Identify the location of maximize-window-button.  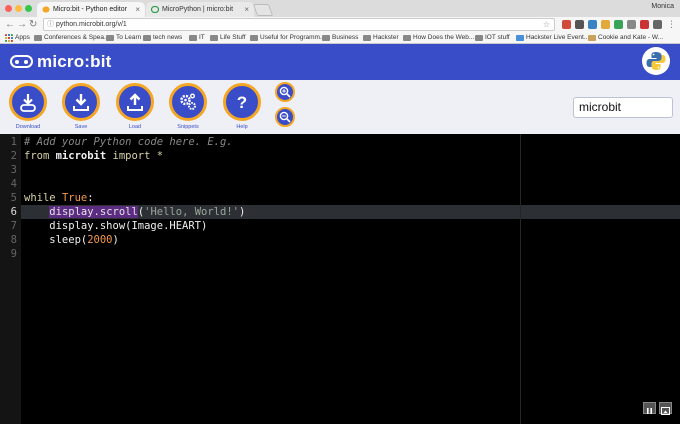
(28, 8).